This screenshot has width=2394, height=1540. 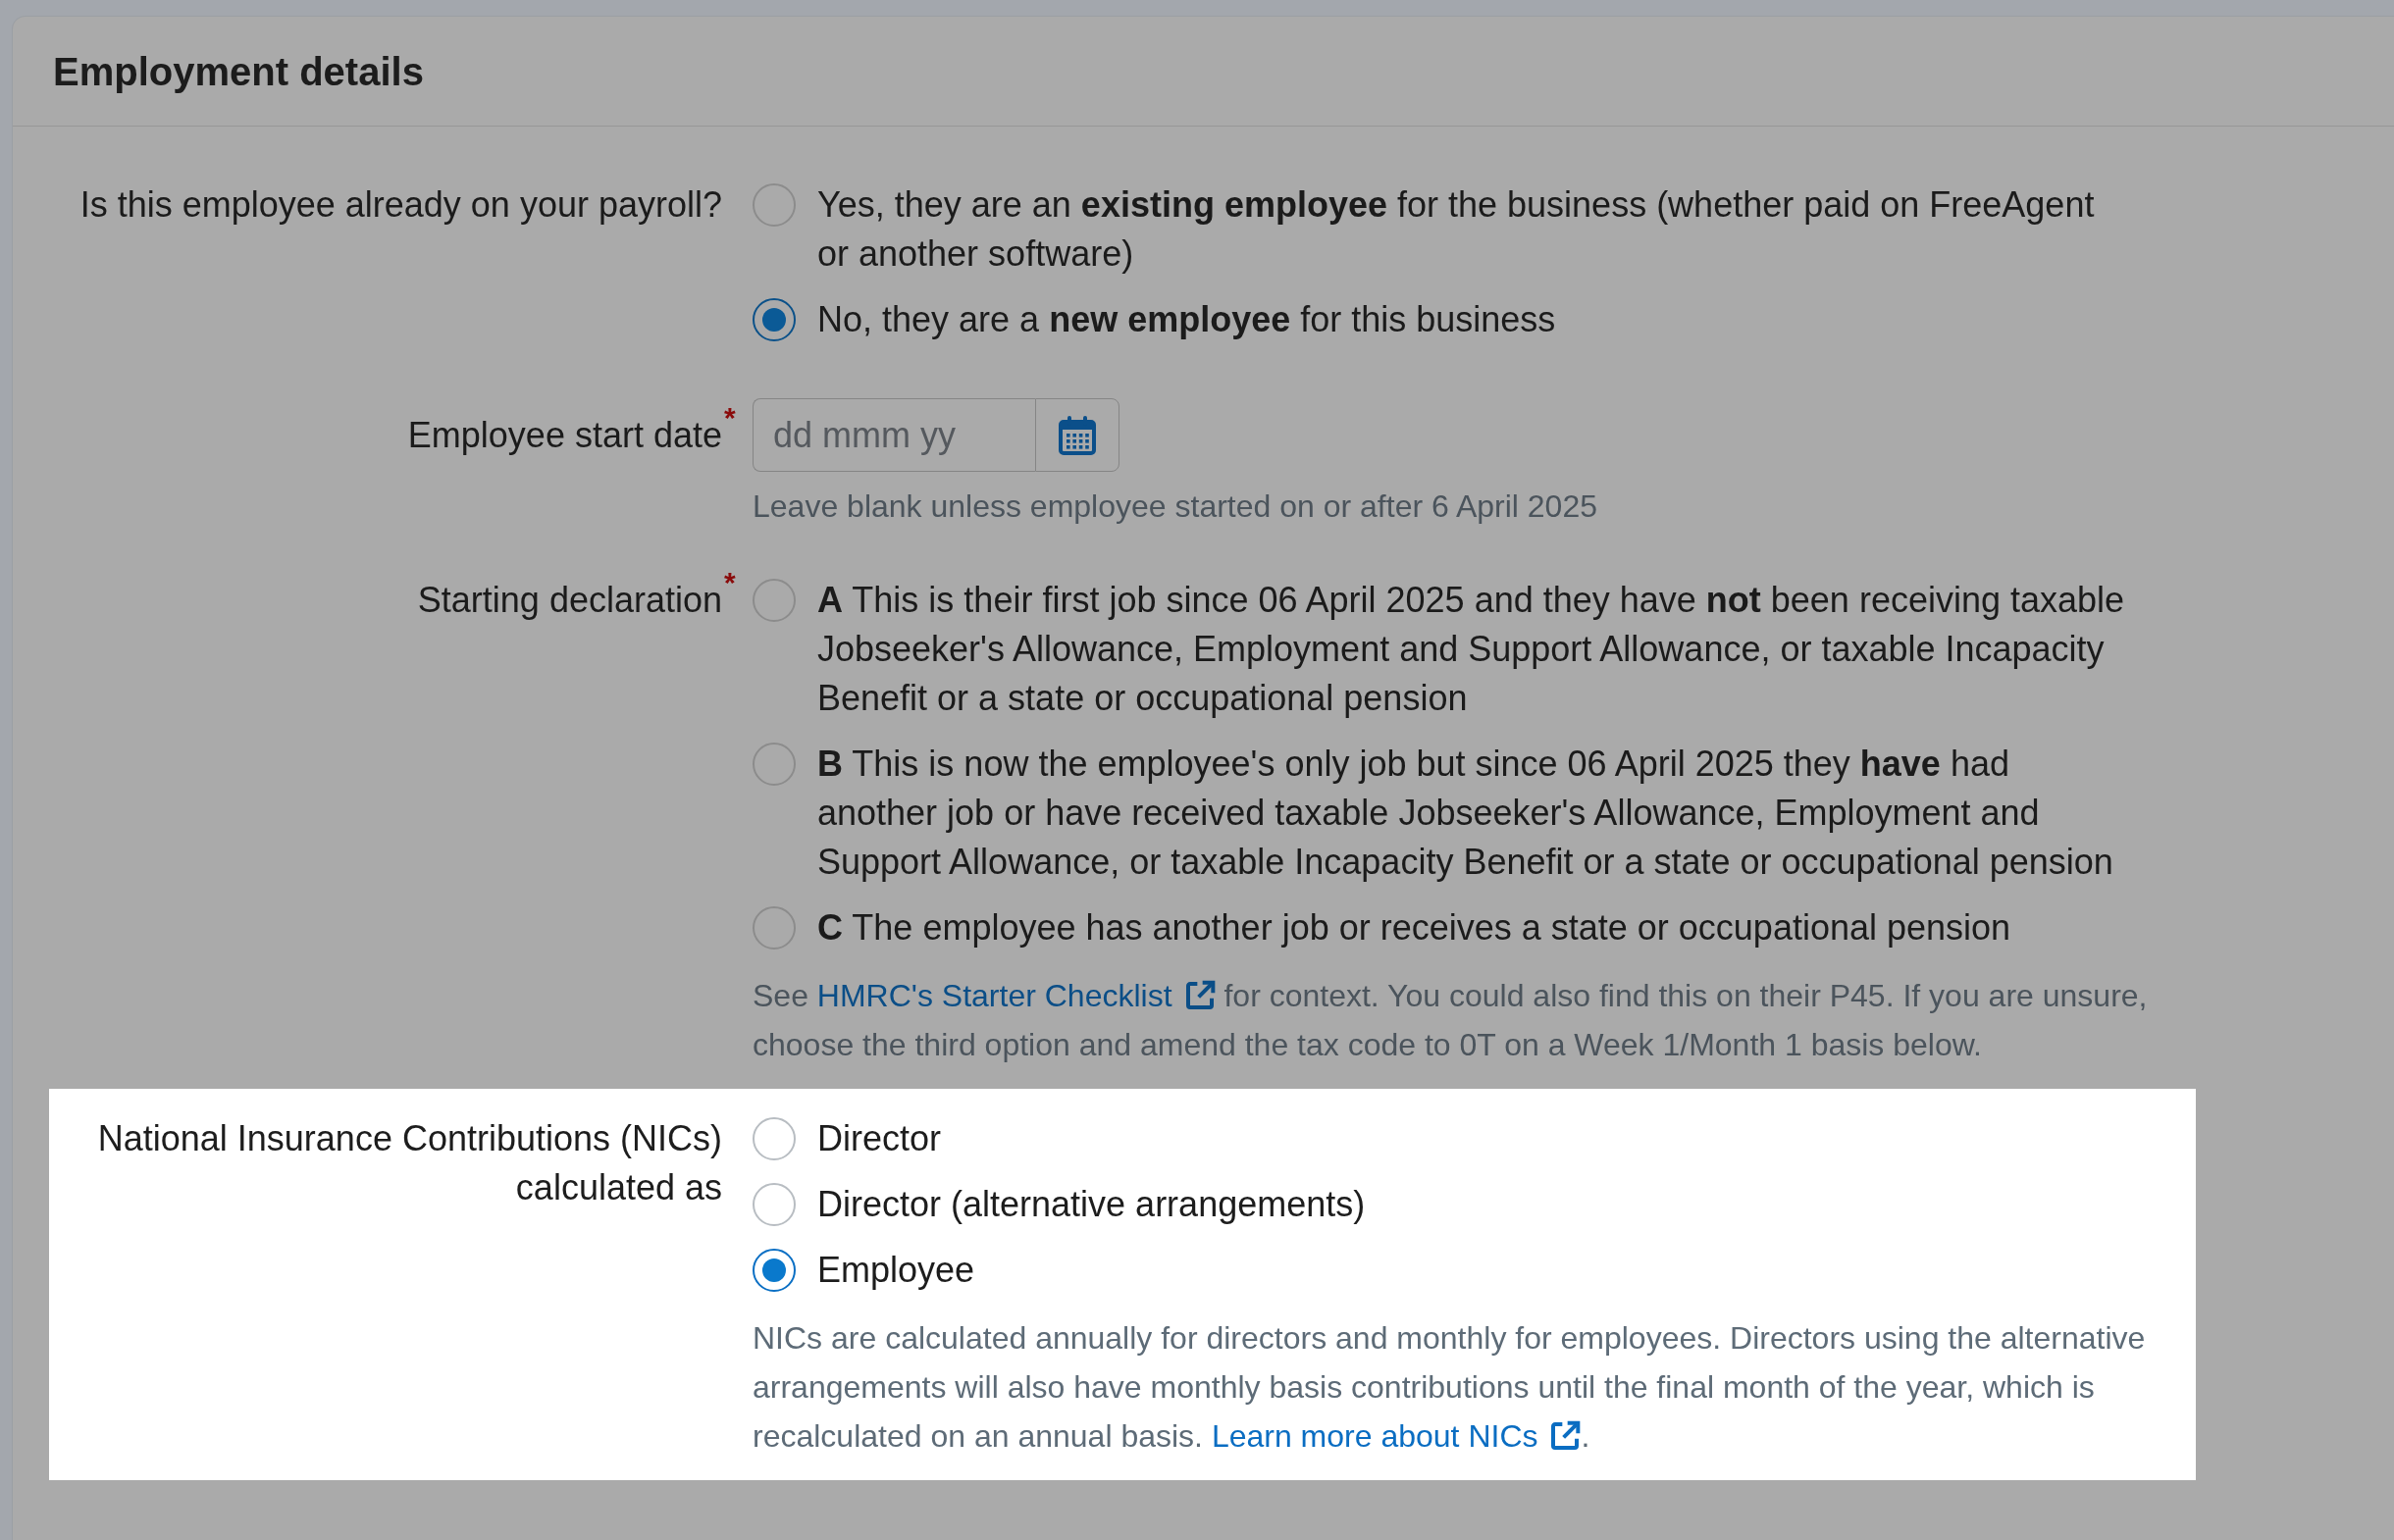 I want to click on field-hint: Leave blank unless employee started on or after 6 April 2025, so click(x=1175, y=507).